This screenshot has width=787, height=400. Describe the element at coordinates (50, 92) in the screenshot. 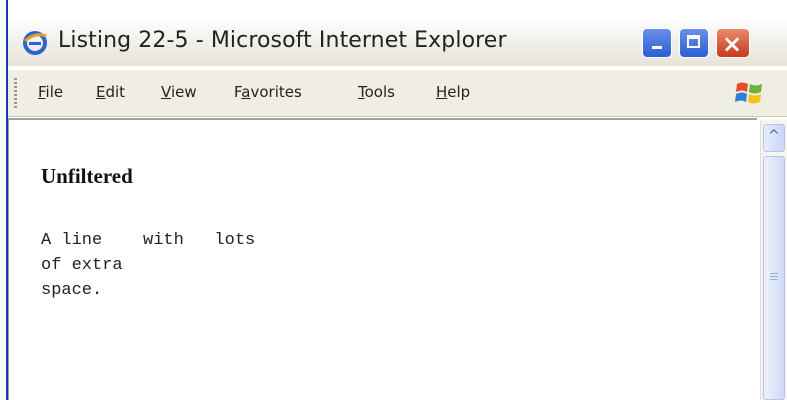

I see `menu-file: File` at that location.